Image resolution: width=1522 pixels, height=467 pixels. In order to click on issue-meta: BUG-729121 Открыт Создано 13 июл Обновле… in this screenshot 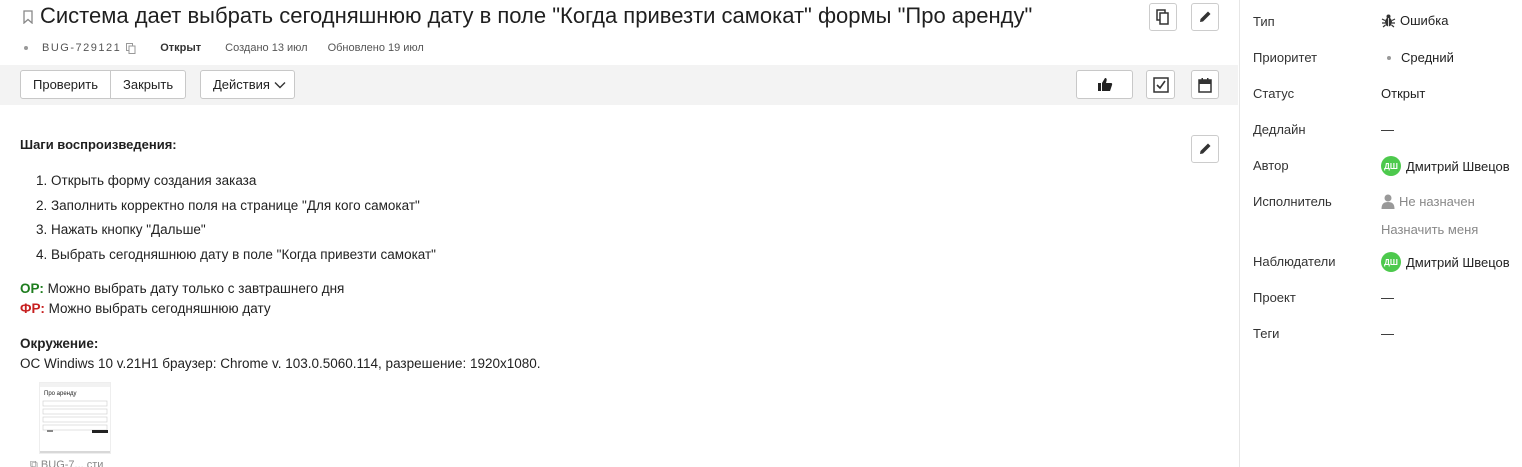, I will do `click(234, 48)`.